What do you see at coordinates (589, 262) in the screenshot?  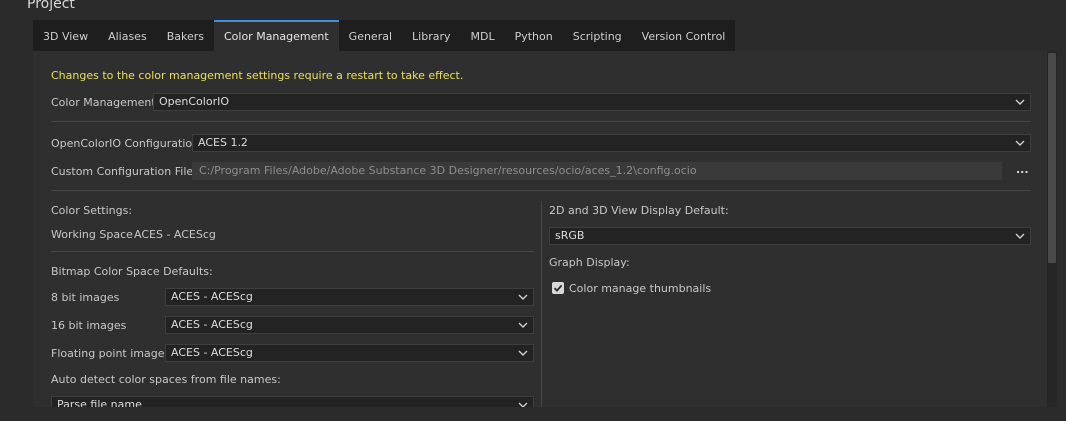 I see `graph-display-heading: Graph Display:` at bounding box center [589, 262].